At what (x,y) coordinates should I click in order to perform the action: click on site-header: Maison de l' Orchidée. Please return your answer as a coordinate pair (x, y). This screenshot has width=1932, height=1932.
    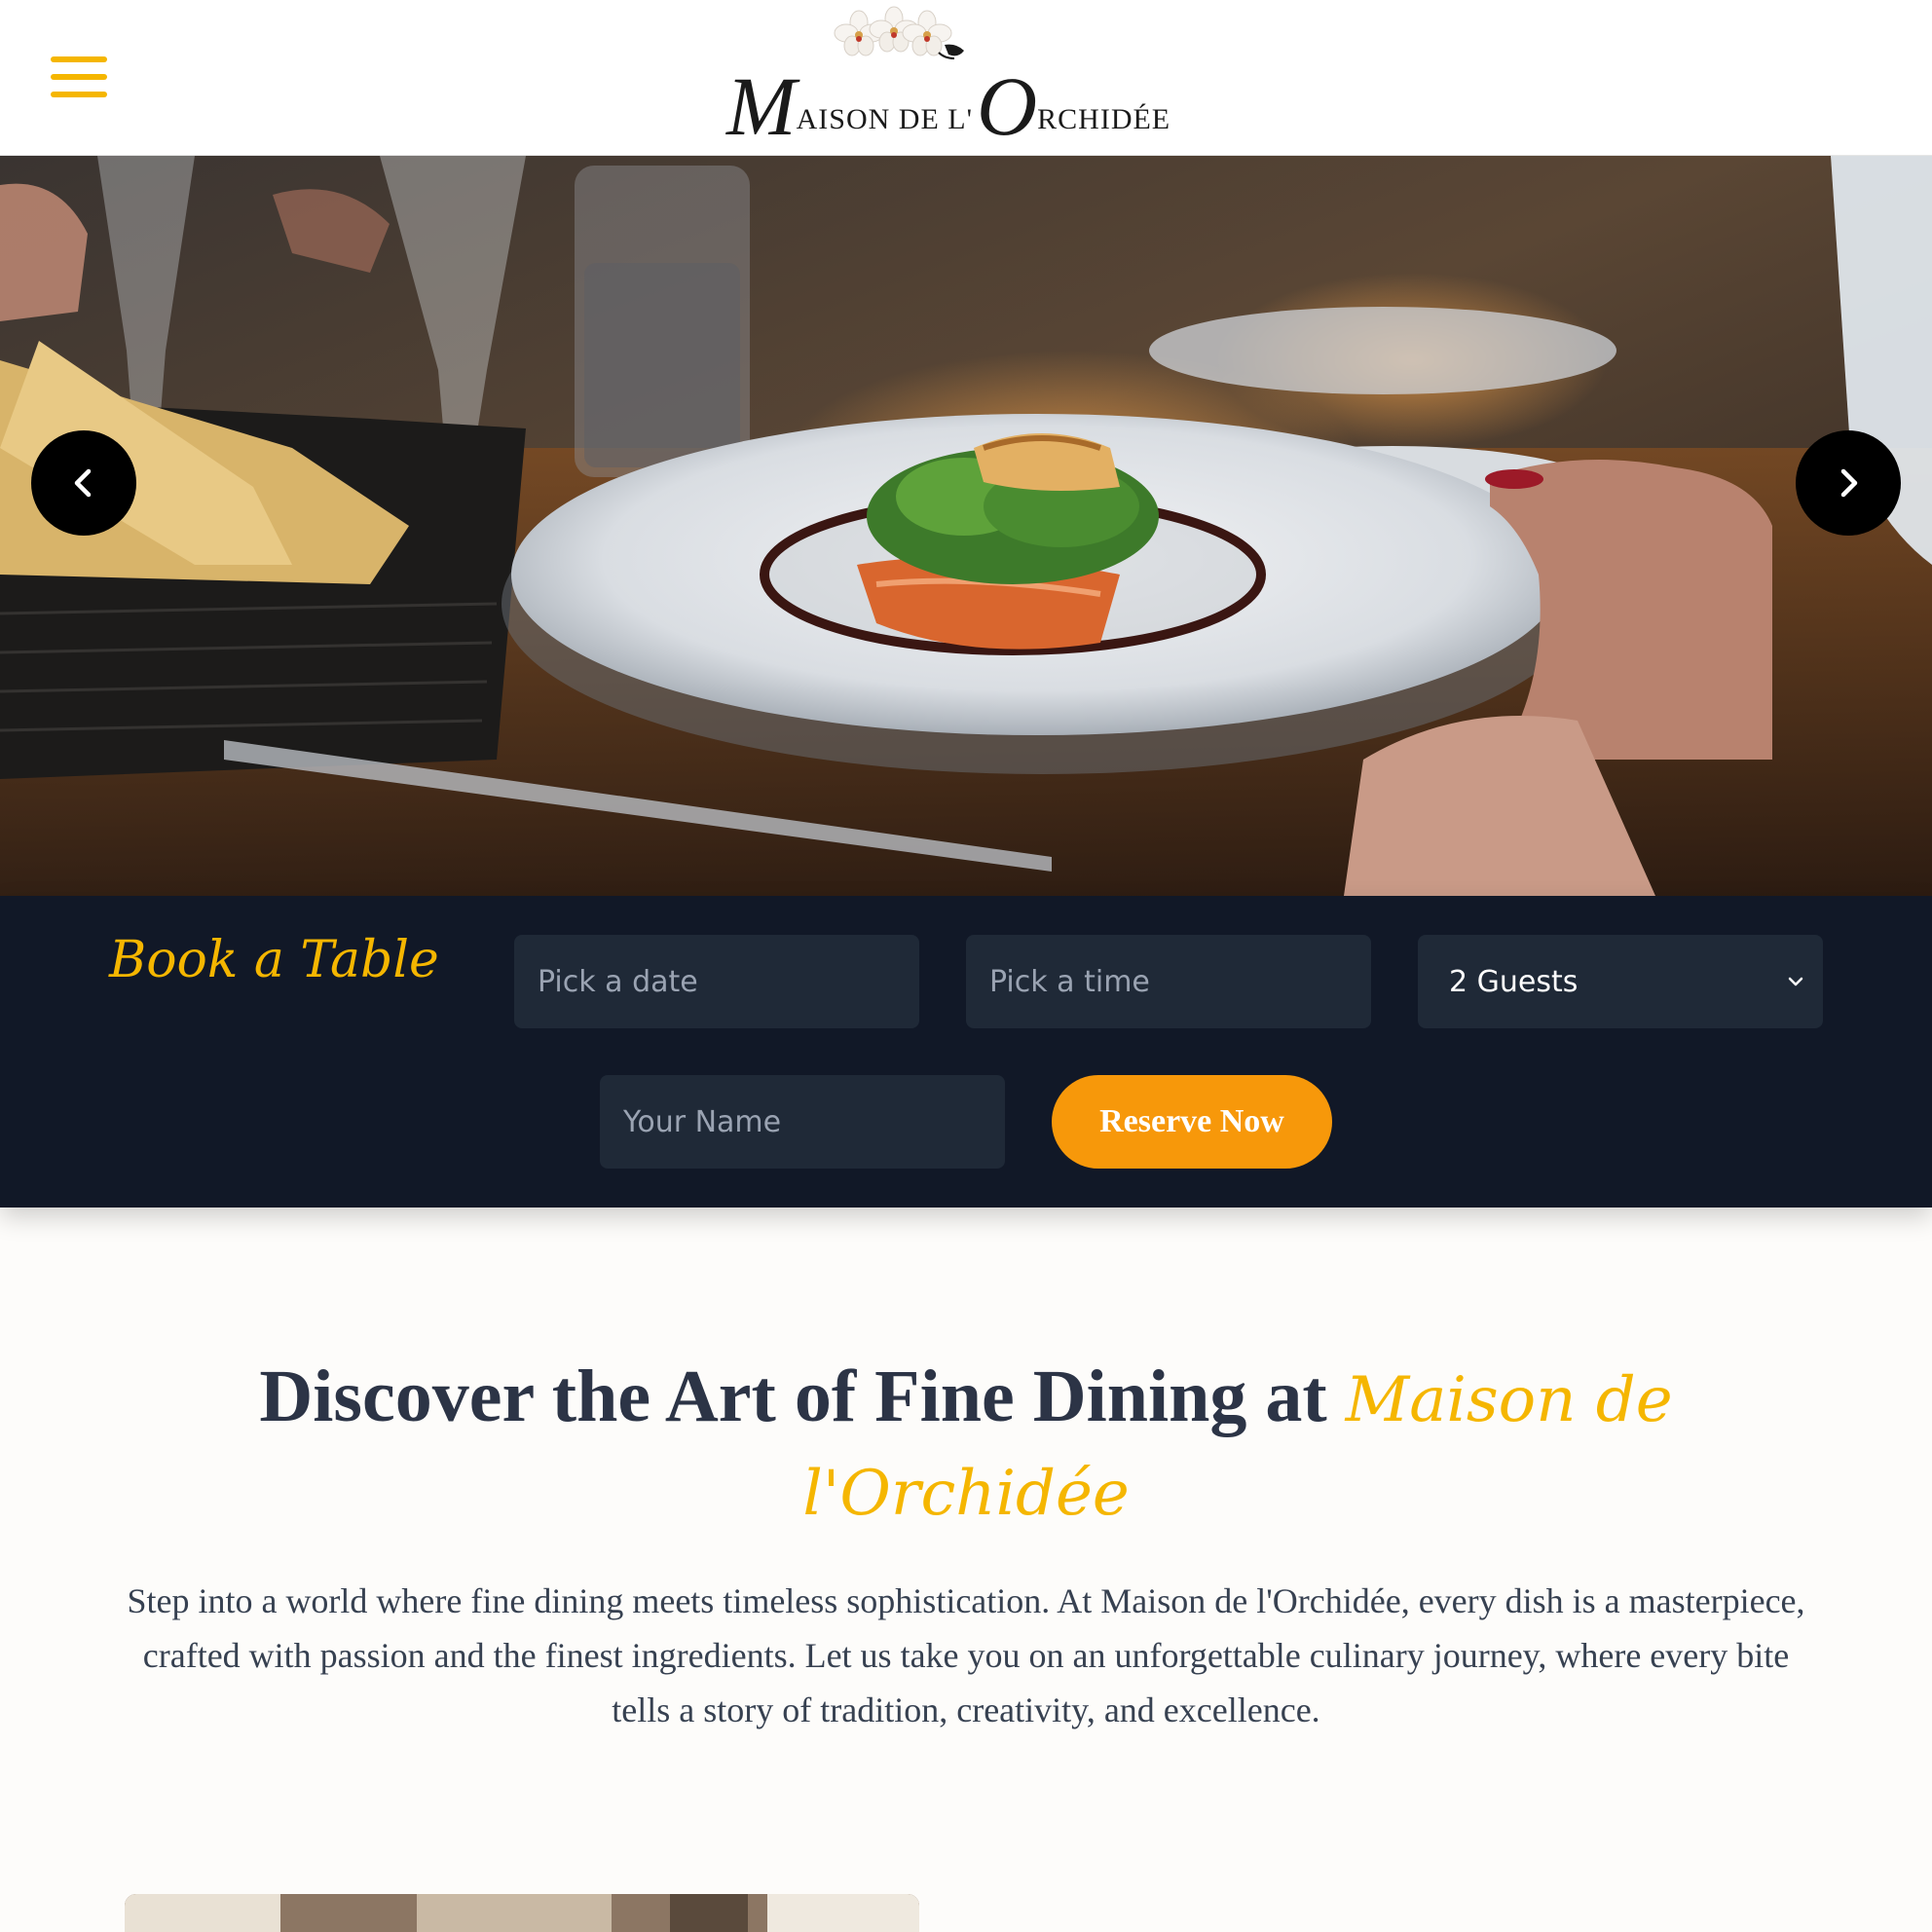
    Looking at the image, I should click on (966, 78).